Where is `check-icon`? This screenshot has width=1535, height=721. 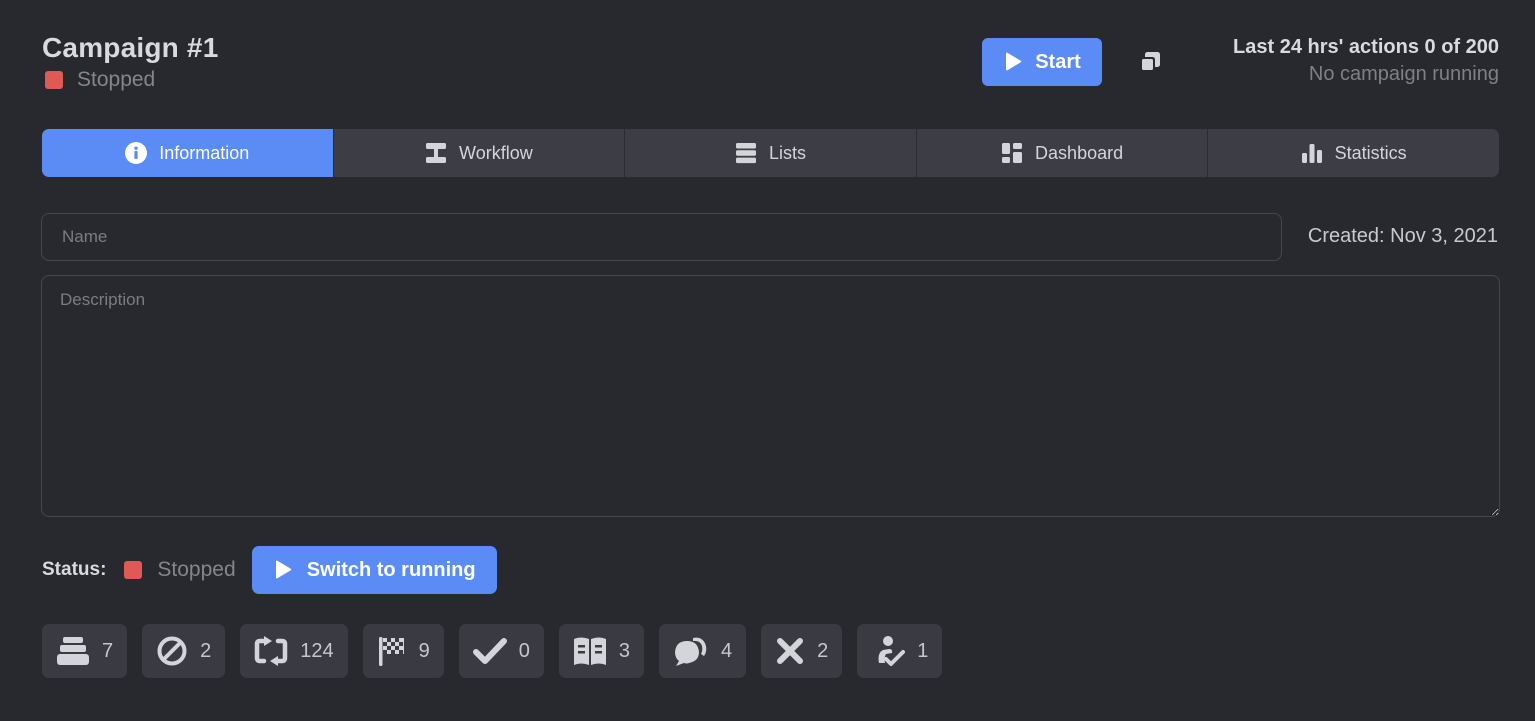
check-icon is located at coordinates (489, 651).